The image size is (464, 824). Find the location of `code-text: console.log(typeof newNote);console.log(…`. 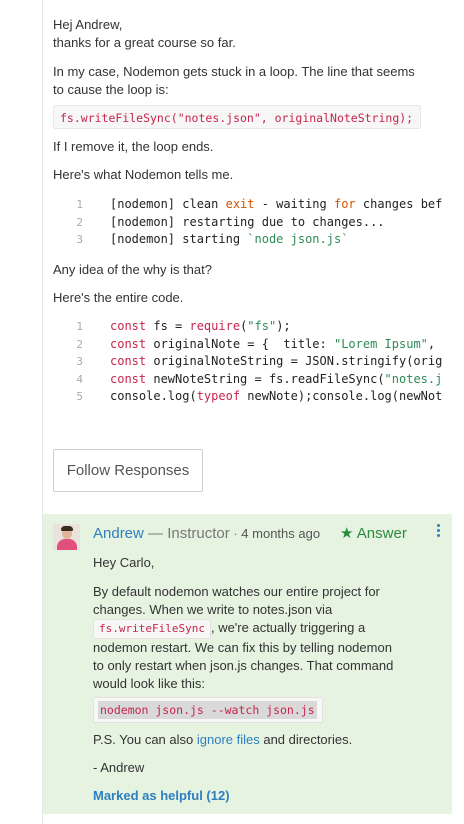

code-text: console.log(typeof newNote);console.log(… is located at coordinates (276, 396).